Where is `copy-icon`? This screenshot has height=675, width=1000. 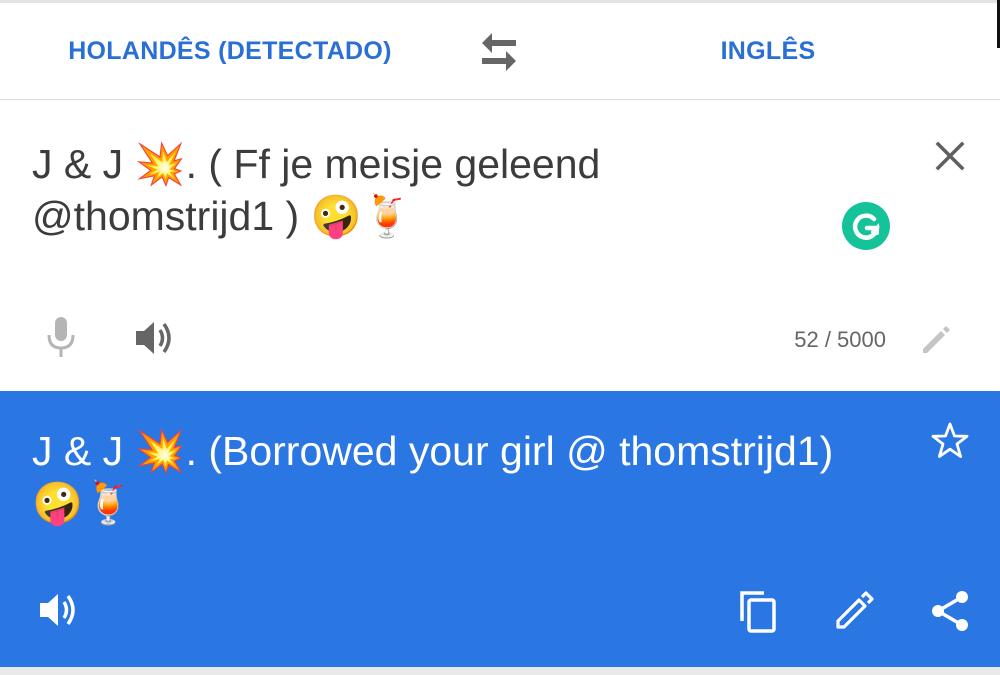 copy-icon is located at coordinates (758, 612).